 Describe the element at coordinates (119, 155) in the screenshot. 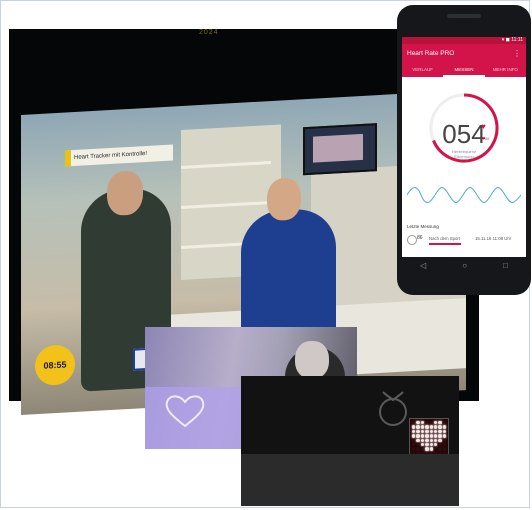

I see `tv-banner: Heart Tracker mit Kontrolle!` at that location.